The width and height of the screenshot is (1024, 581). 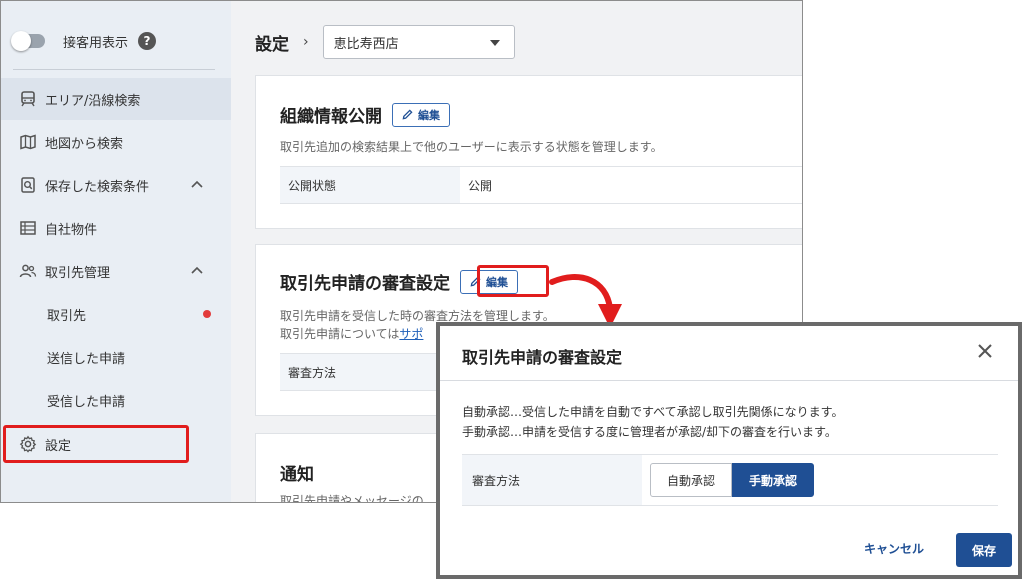 I want to click on sidebar-item-area-search: エリア/沿線検索, so click(x=116, y=99).